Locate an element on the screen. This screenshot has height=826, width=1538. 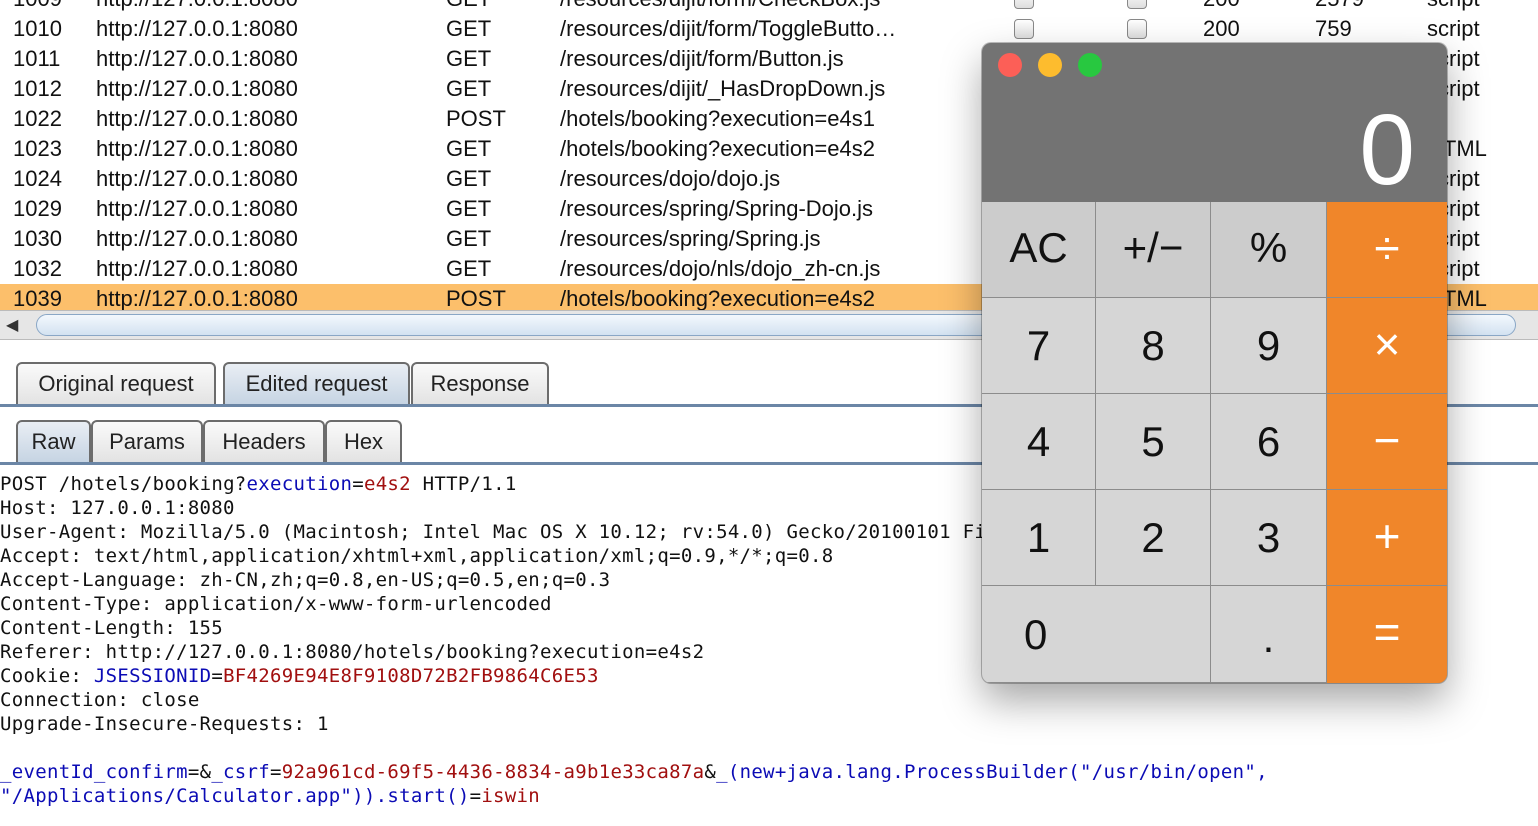
body-sep-2: = is located at coordinates (276, 772).